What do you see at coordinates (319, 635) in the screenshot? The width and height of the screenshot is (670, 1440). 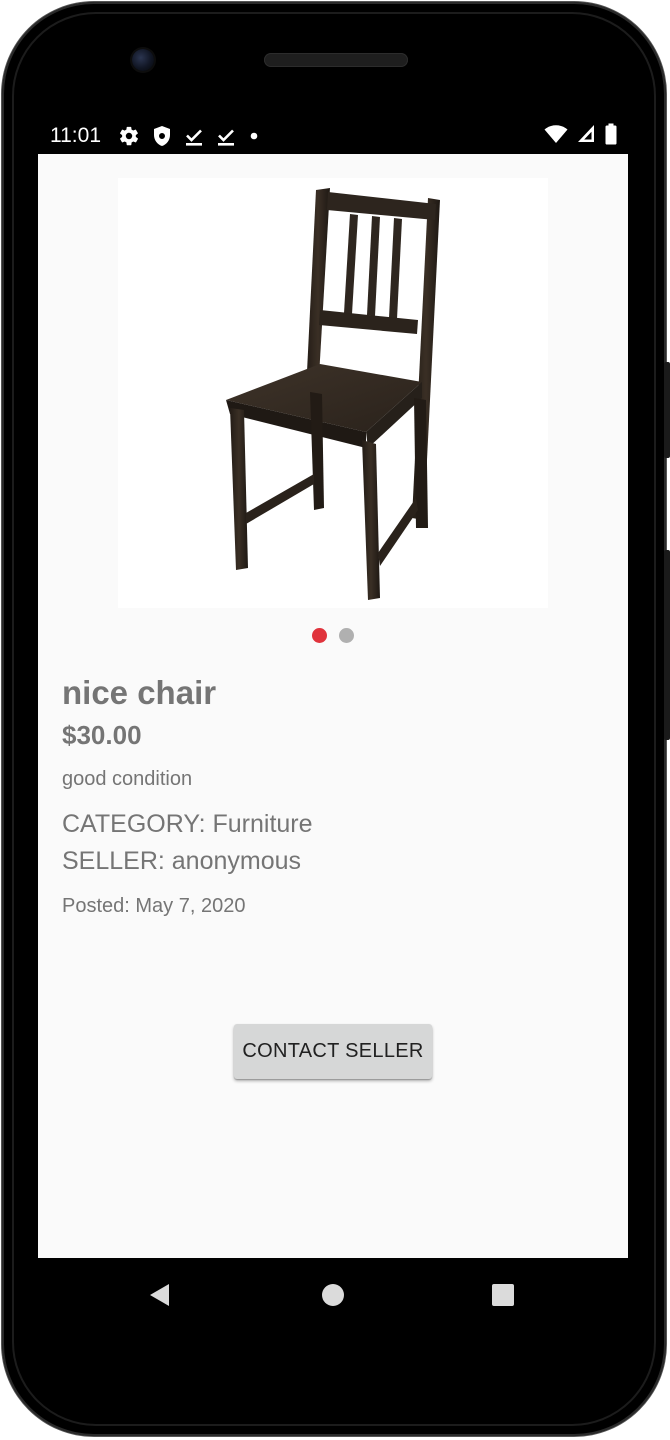 I see `carousel-dot-active` at bounding box center [319, 635].